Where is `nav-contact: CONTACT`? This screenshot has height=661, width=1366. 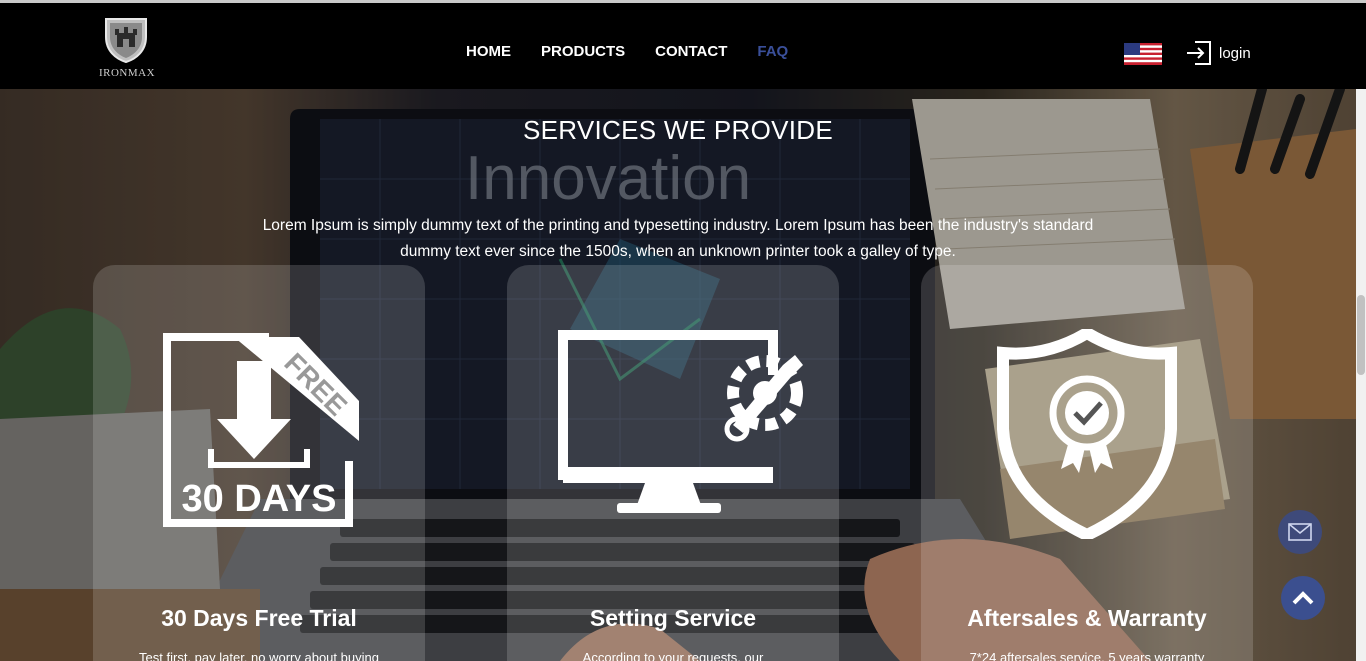
nav-contact: CONTACT is located at coordinates (691, 53).